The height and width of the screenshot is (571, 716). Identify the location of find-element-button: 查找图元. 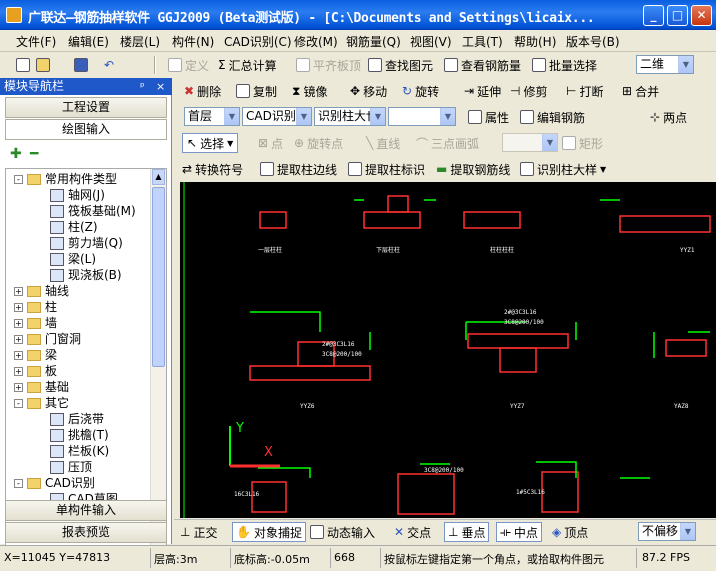
(400, 65).